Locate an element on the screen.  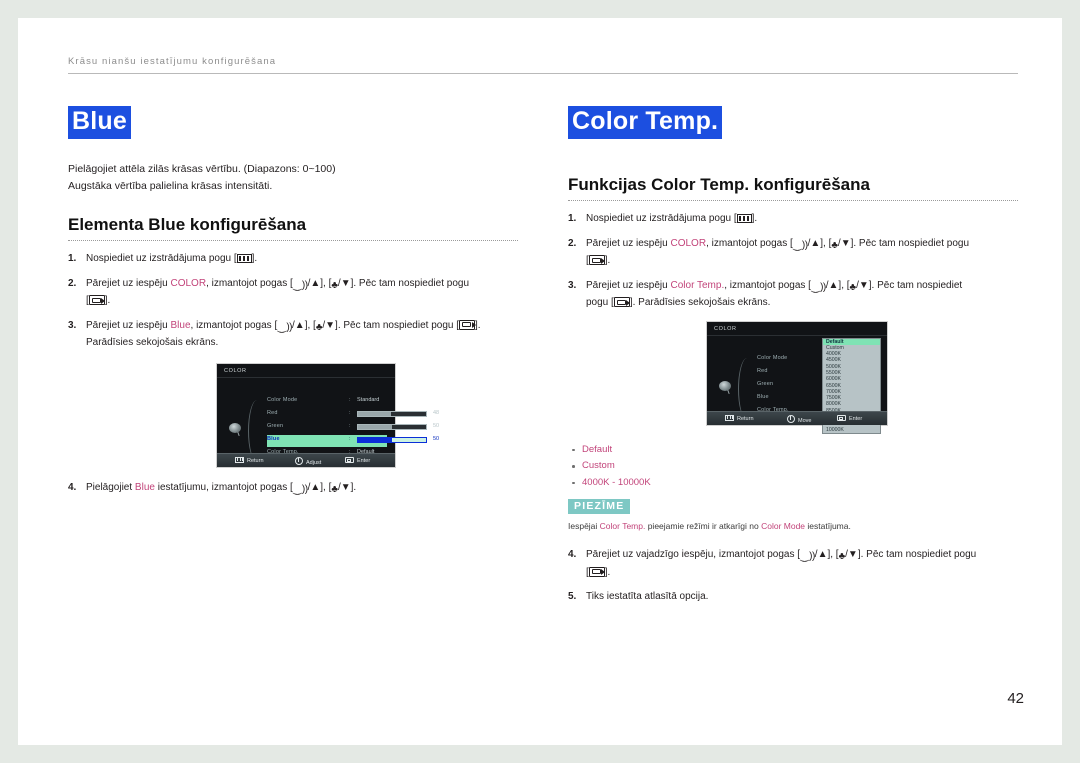
osd-row-color-mode: Color Mode : Standard is located at coordinates (327, 402).